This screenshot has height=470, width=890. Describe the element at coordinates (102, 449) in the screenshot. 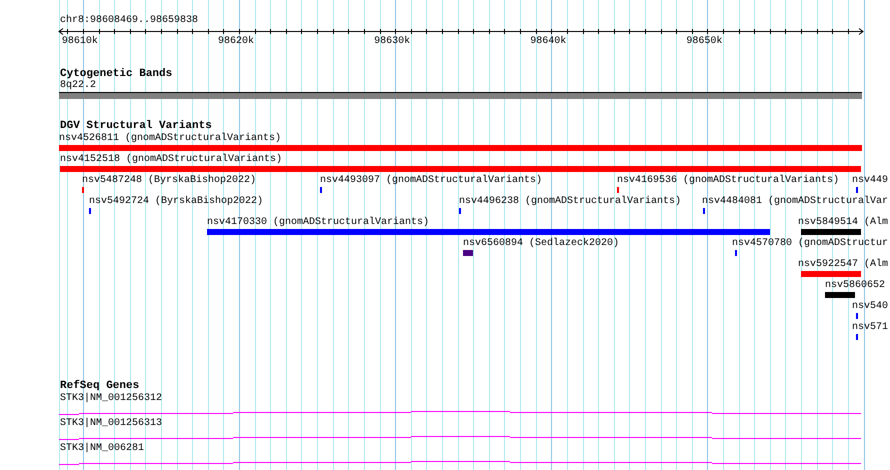

I see `gene-label: STK3|NM_006281` at that location.